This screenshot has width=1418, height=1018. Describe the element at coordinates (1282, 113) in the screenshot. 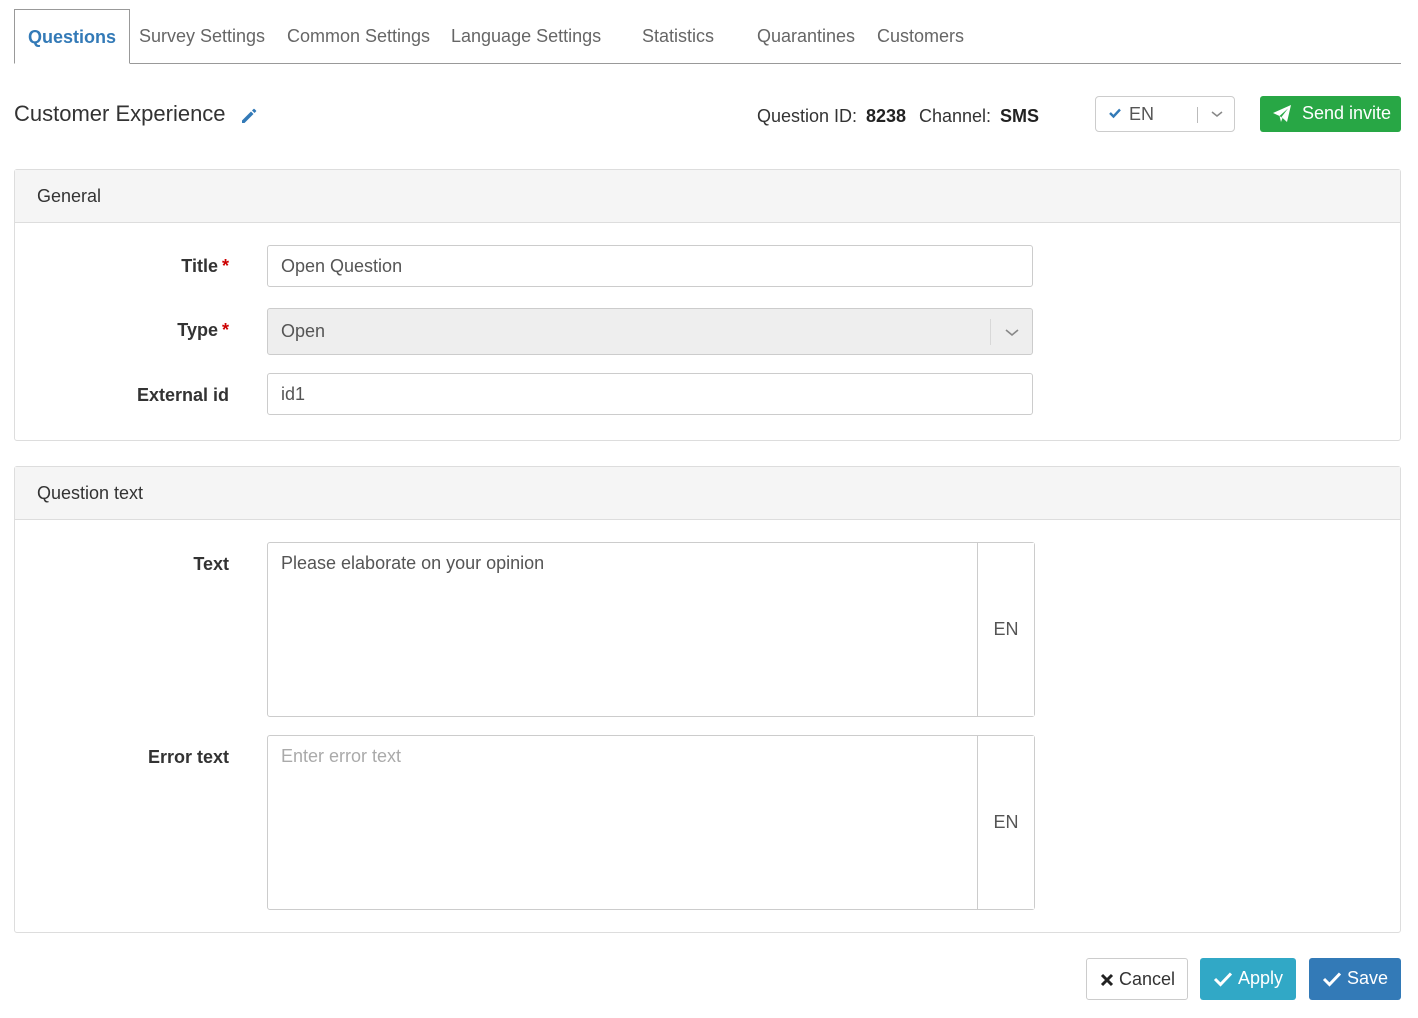

I see `paper-plane-icon` at that location.